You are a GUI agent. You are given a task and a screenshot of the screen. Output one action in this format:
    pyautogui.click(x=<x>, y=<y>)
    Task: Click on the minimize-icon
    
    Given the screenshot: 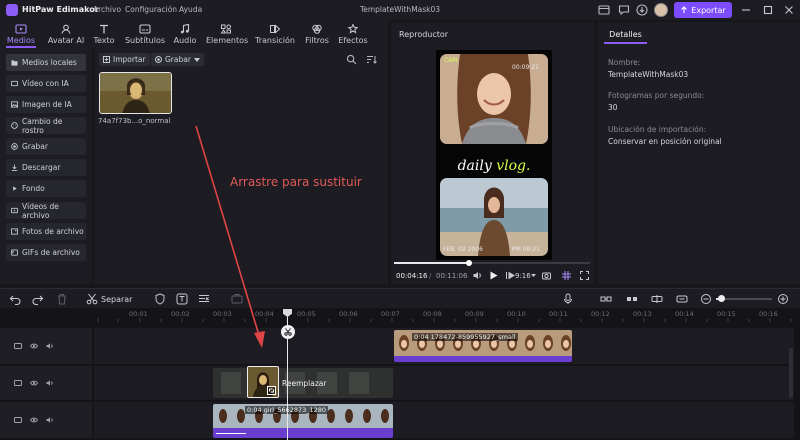 What is the action you would take?
    pyautogui.click(x=746, y=10)
    